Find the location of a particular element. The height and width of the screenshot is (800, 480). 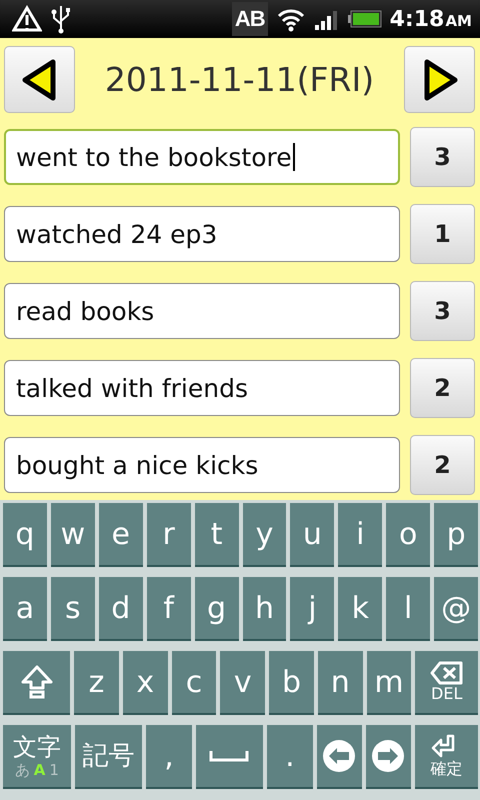

key: s is located at coordinates (72, 609).